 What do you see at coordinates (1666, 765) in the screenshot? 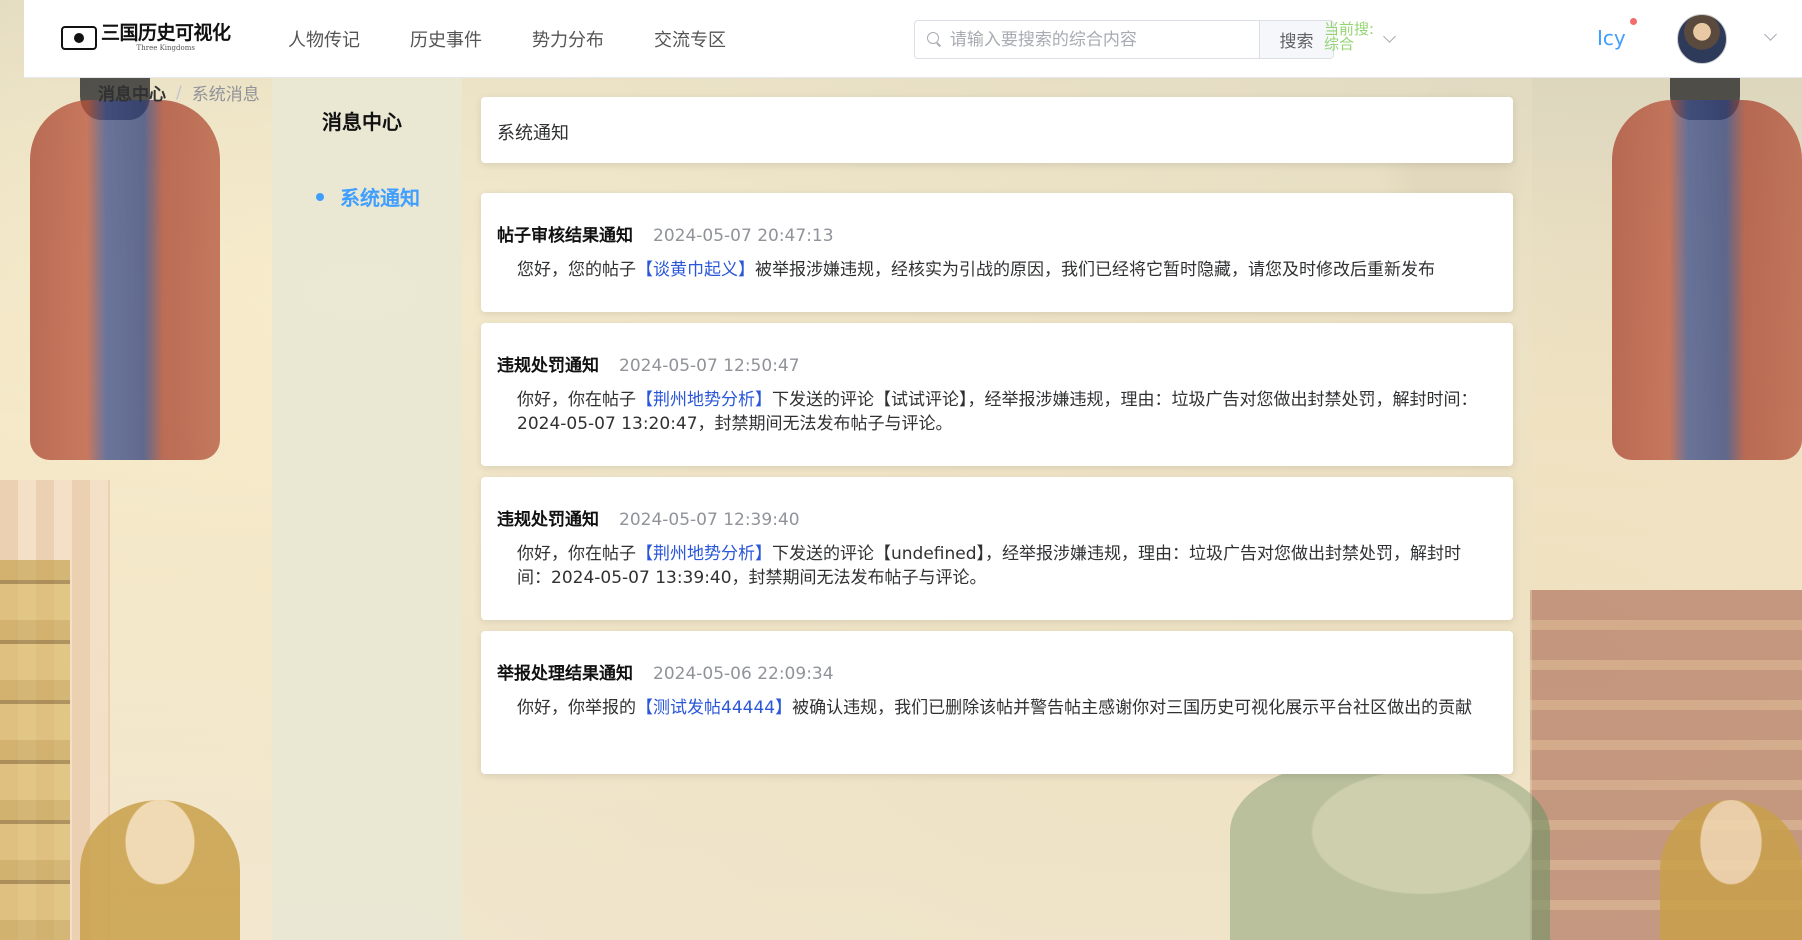
I see `background-gate-right` at bounding box center [1666, 765].